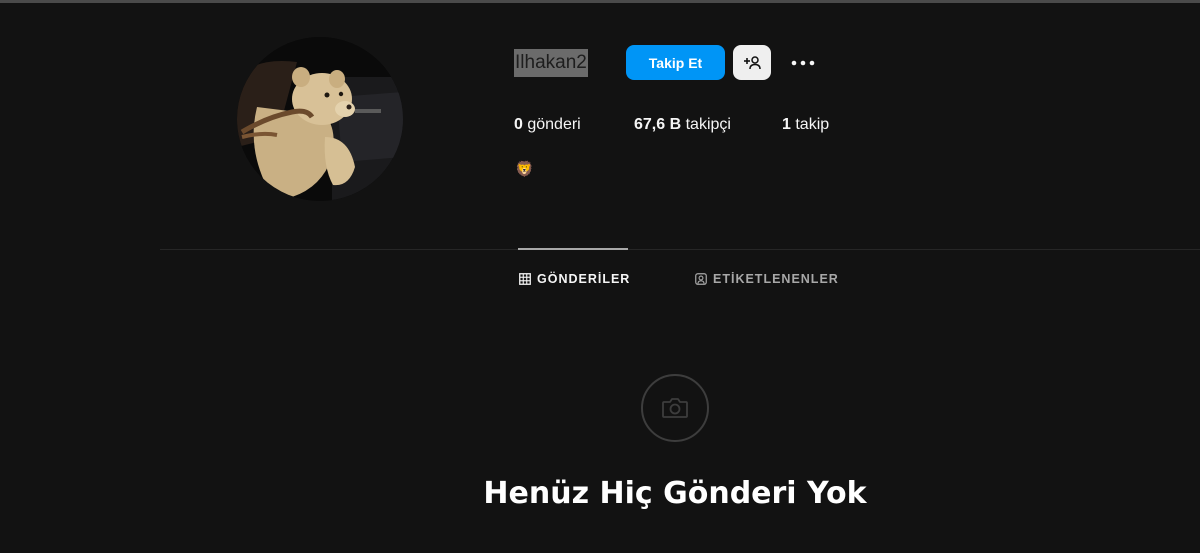 This screenshot has width=1200, height=553. I want to click on following-count: 1 takip, so click(805, 125).